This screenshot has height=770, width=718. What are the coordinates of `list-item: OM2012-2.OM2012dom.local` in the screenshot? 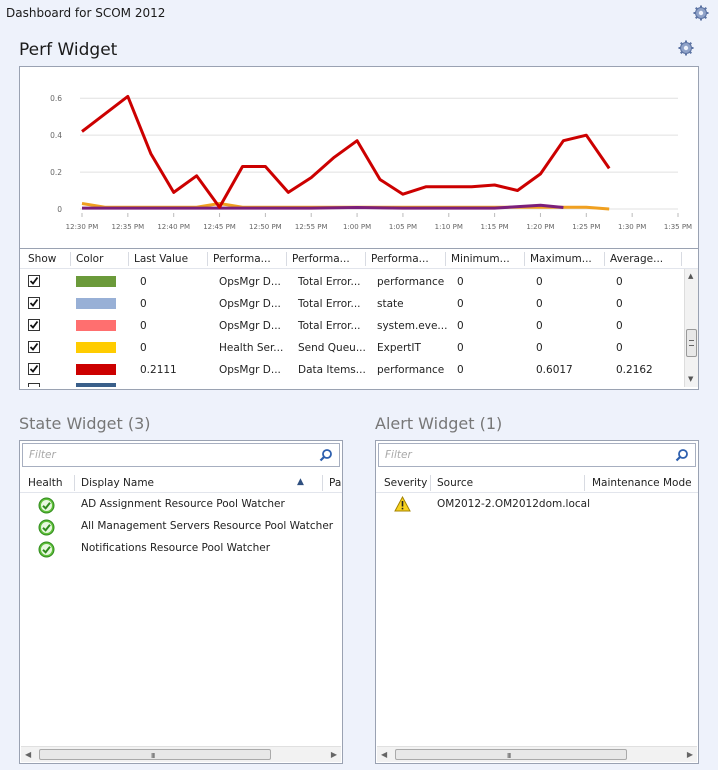 It's located at (537, 505).